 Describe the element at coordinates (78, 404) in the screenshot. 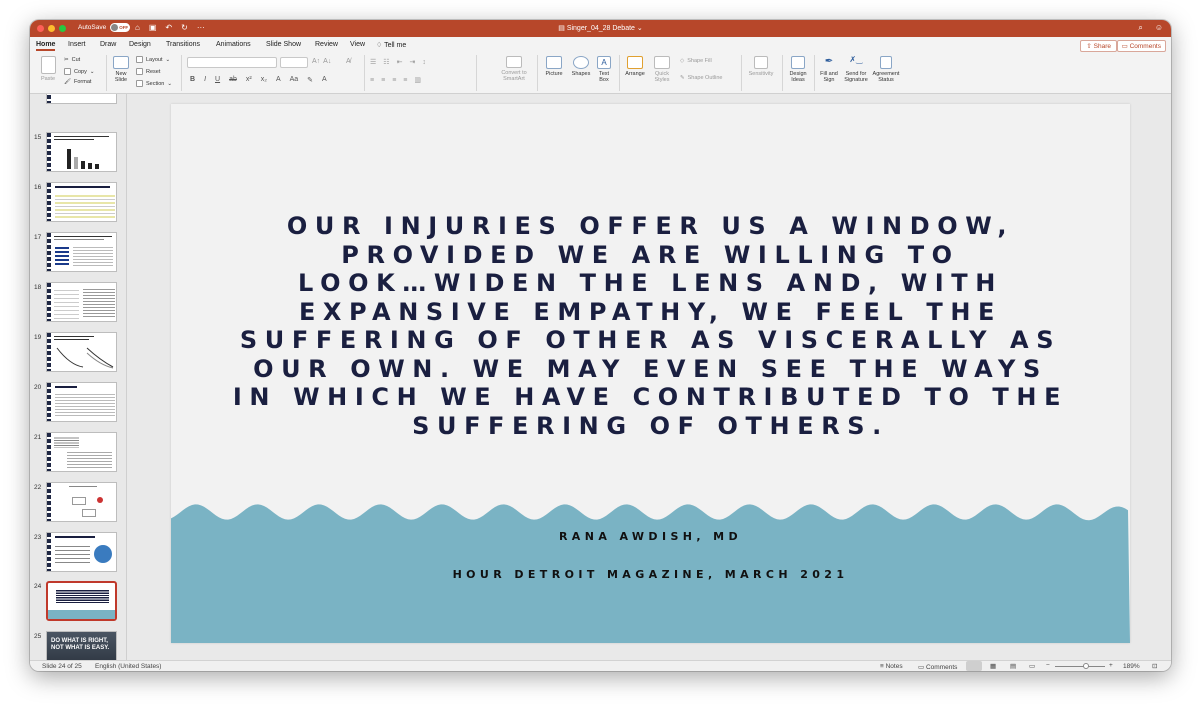

I see `thumbnail-item: 20` at that location.